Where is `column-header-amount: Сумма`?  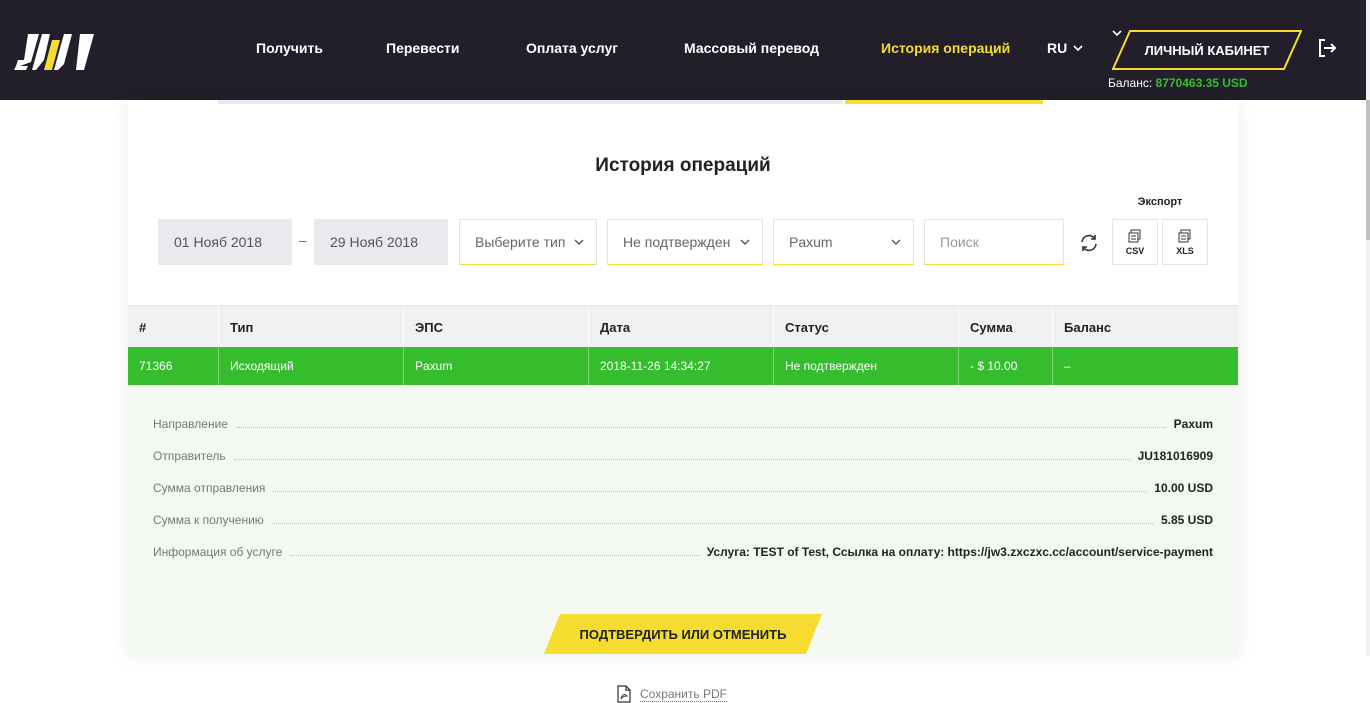 column-header-amount: Сумма is located at coordinates (1006, 327).